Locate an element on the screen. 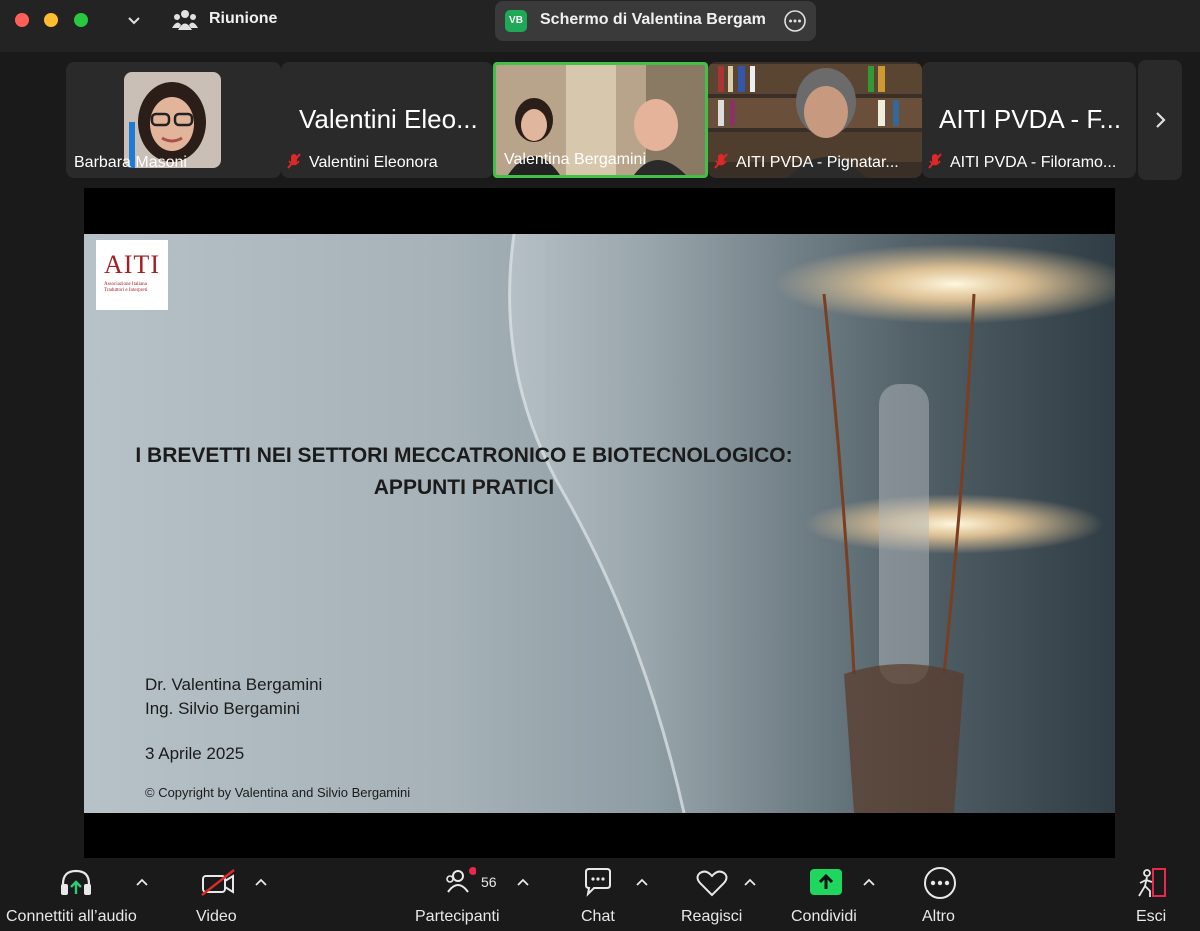 The image size is (1200, 931). more-options-icon is located at coordinates (795, 21).